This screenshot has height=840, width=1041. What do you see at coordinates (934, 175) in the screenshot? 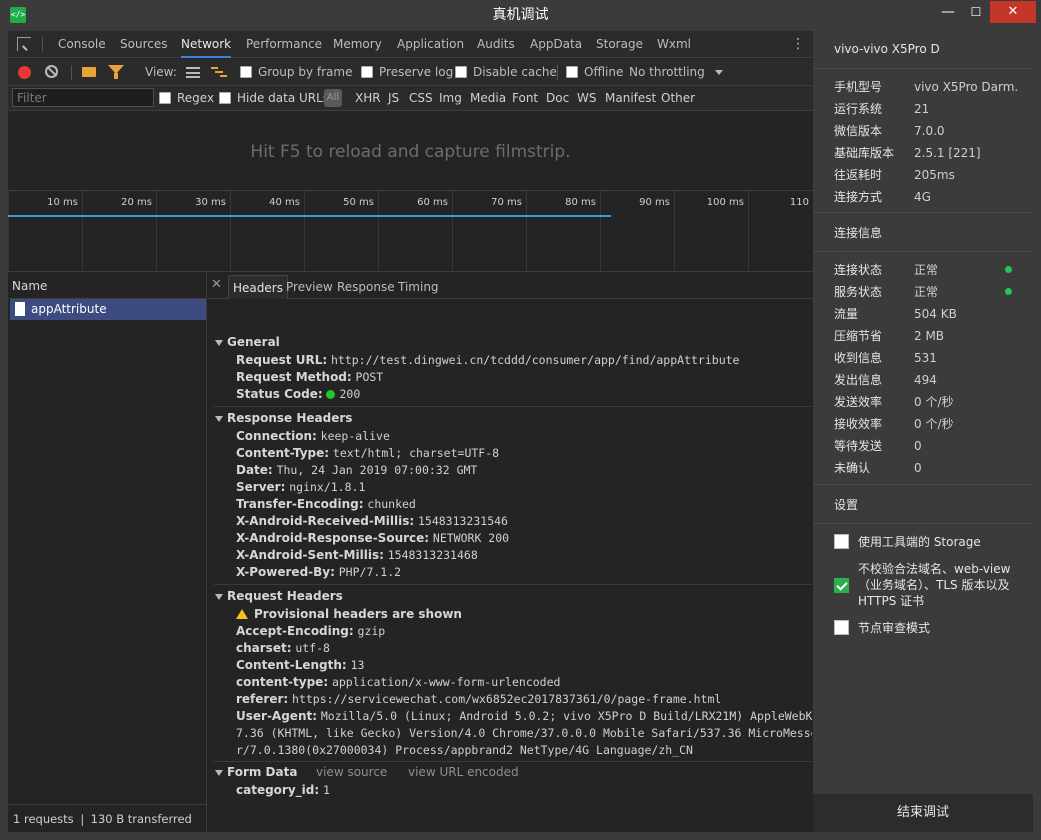
I see `info-value: 205ms` at bounding box center [934, 175].